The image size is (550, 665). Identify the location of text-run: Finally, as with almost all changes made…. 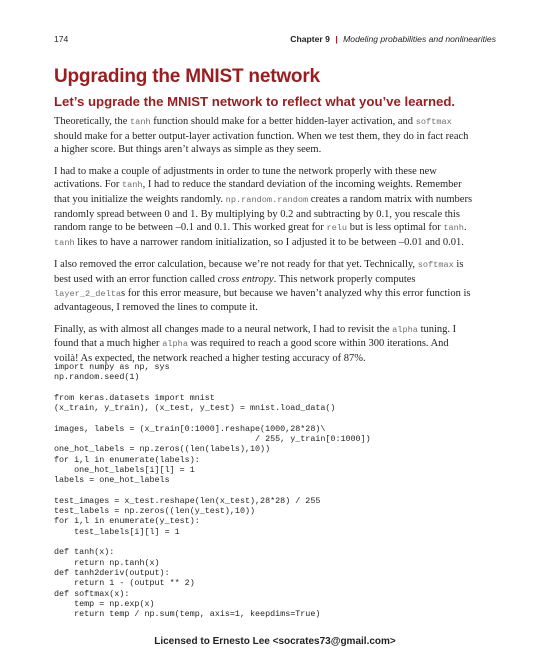
(223, 329).